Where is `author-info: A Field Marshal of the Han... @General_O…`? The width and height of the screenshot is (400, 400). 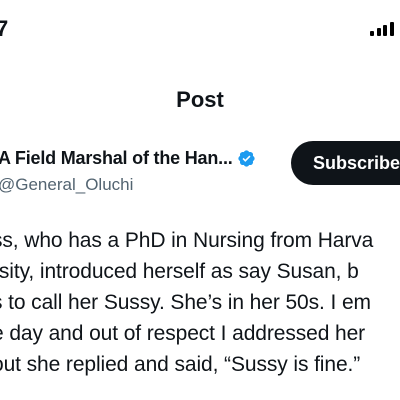 author-info: A Field Marshal of the Han... @General_O… is located at coordinates (149, 171).